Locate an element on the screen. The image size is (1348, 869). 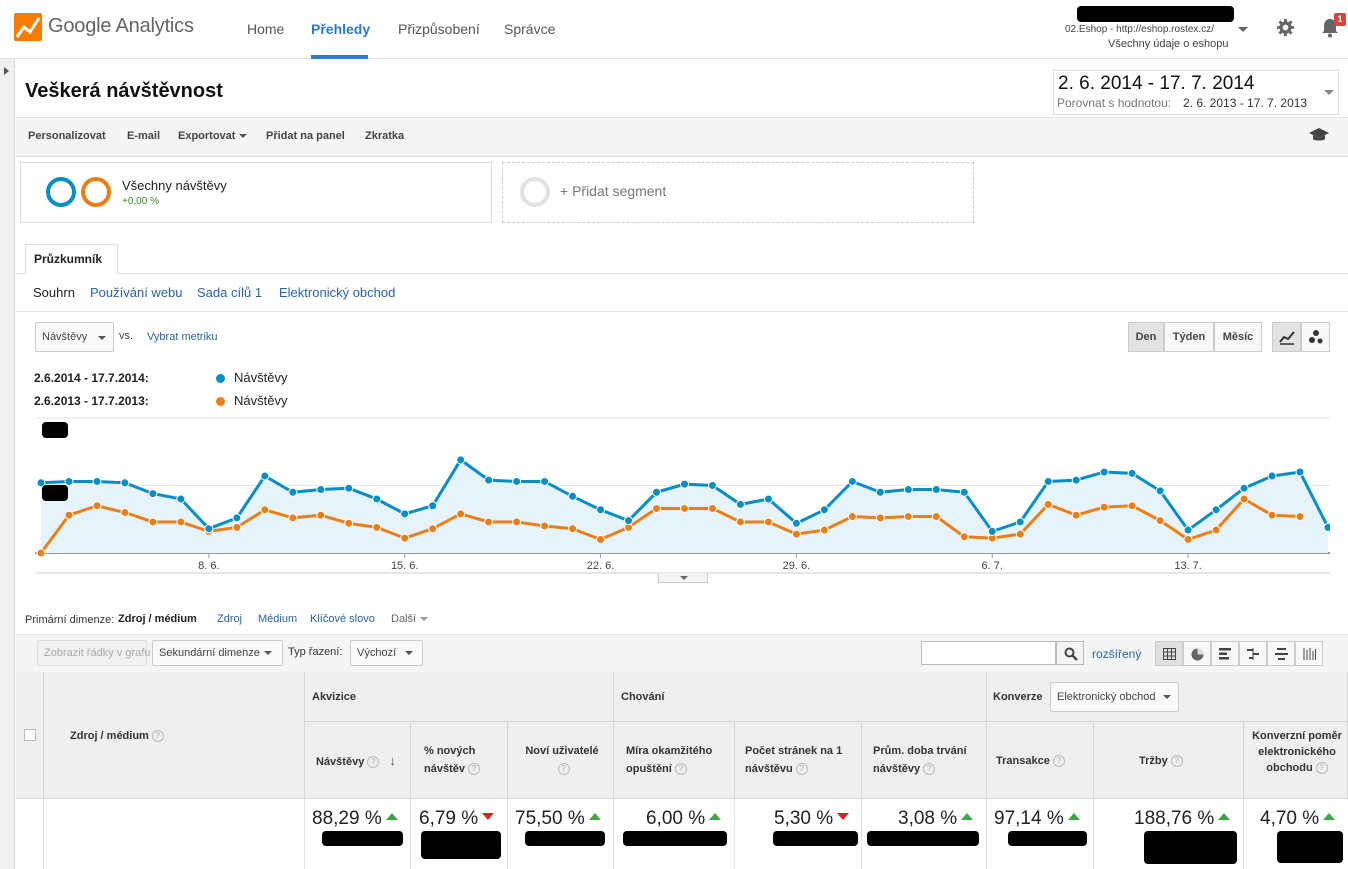
analytics-logo-icon is located at coordinates (28, 27).